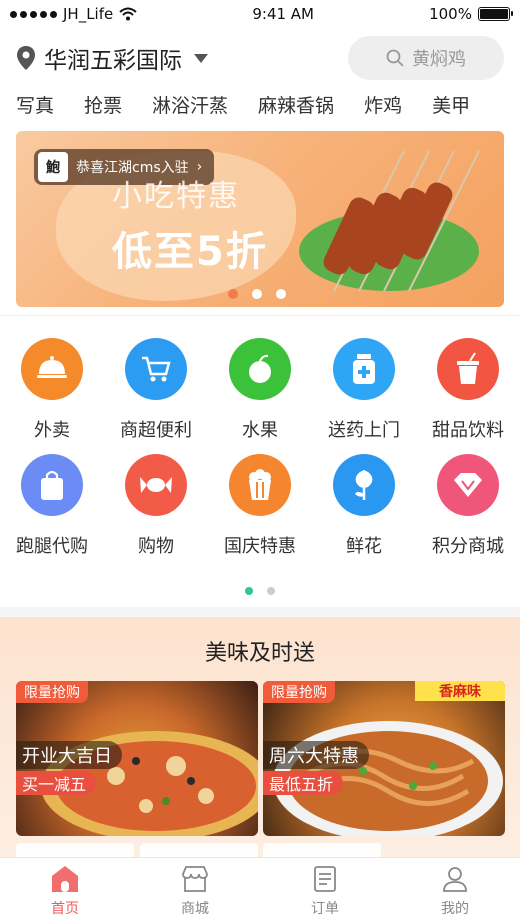  Describe the element at coordinates (495, 14) in the screenshot. I see `battery-icon` at that location.